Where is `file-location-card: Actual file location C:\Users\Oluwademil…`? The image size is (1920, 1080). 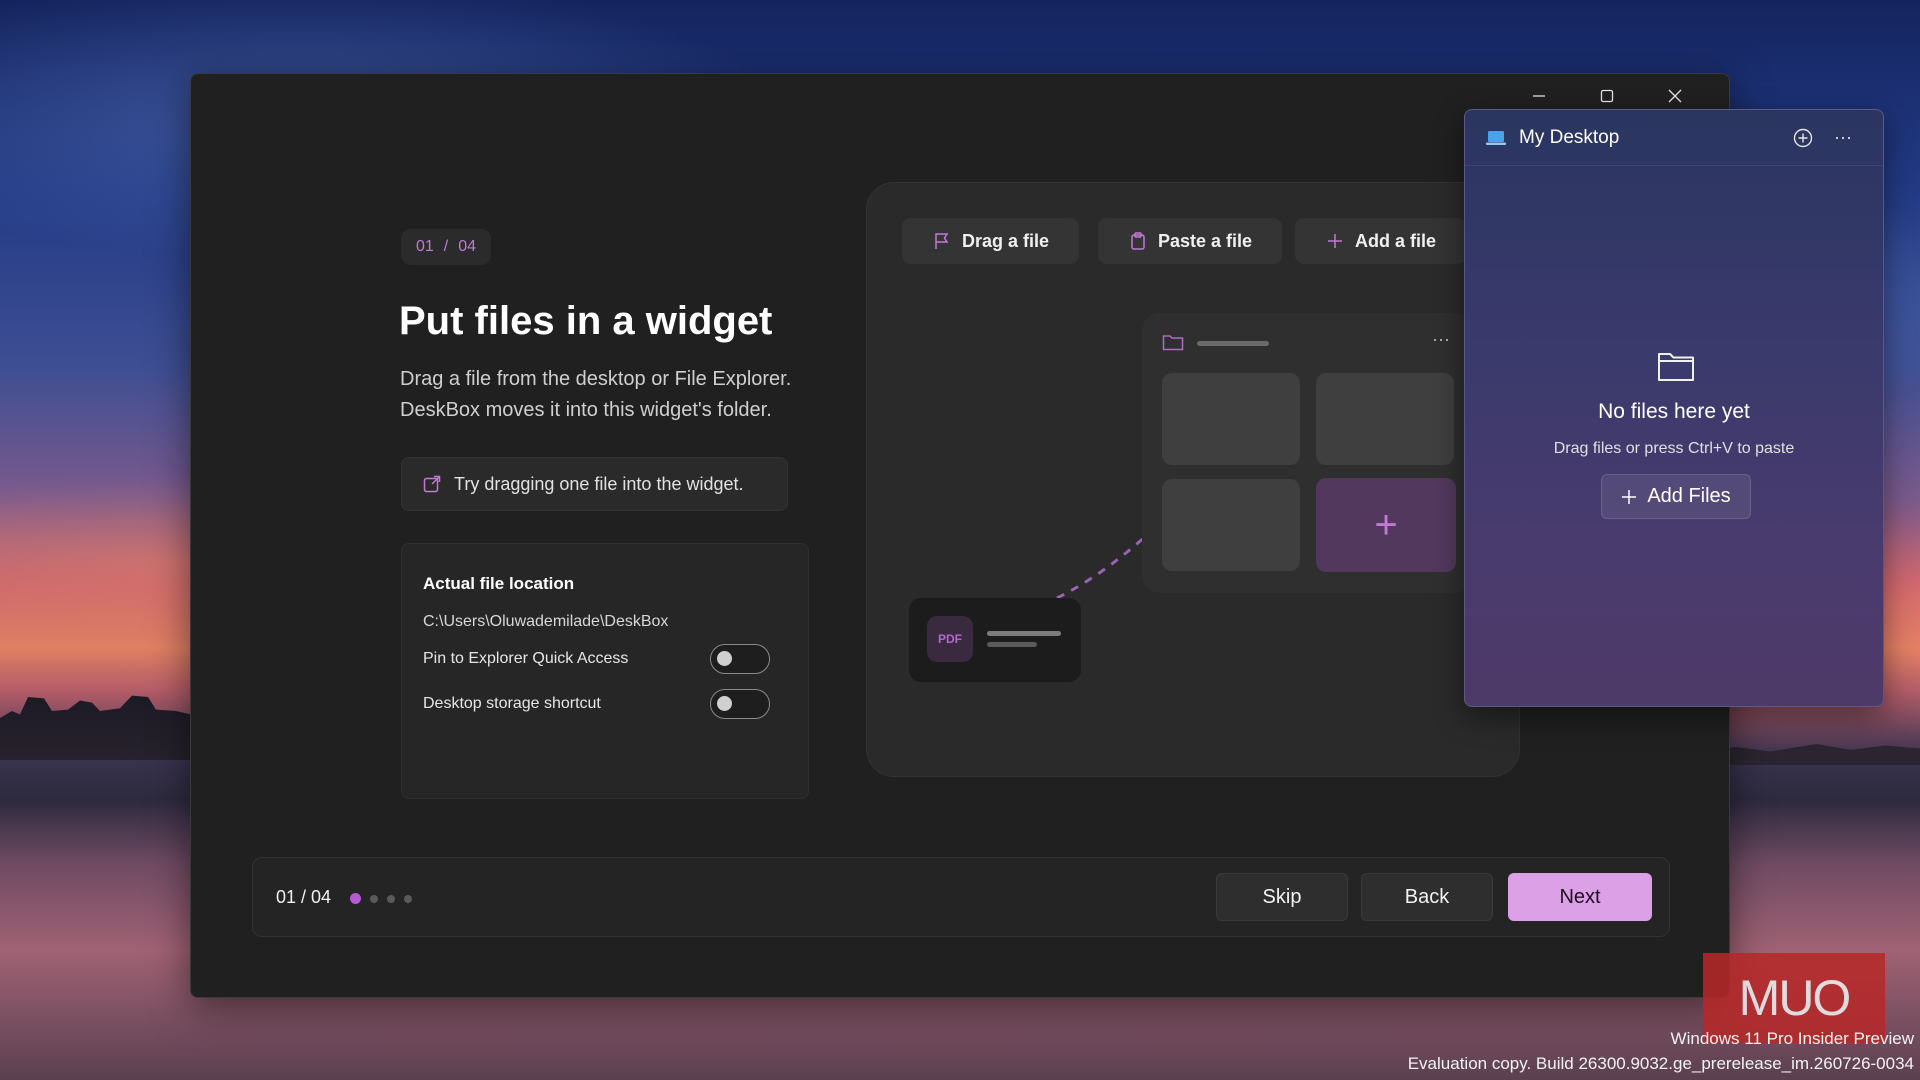
file-location-card: Actual file location C:\Users\Oluwademil… is located at coordinates (605, 671).